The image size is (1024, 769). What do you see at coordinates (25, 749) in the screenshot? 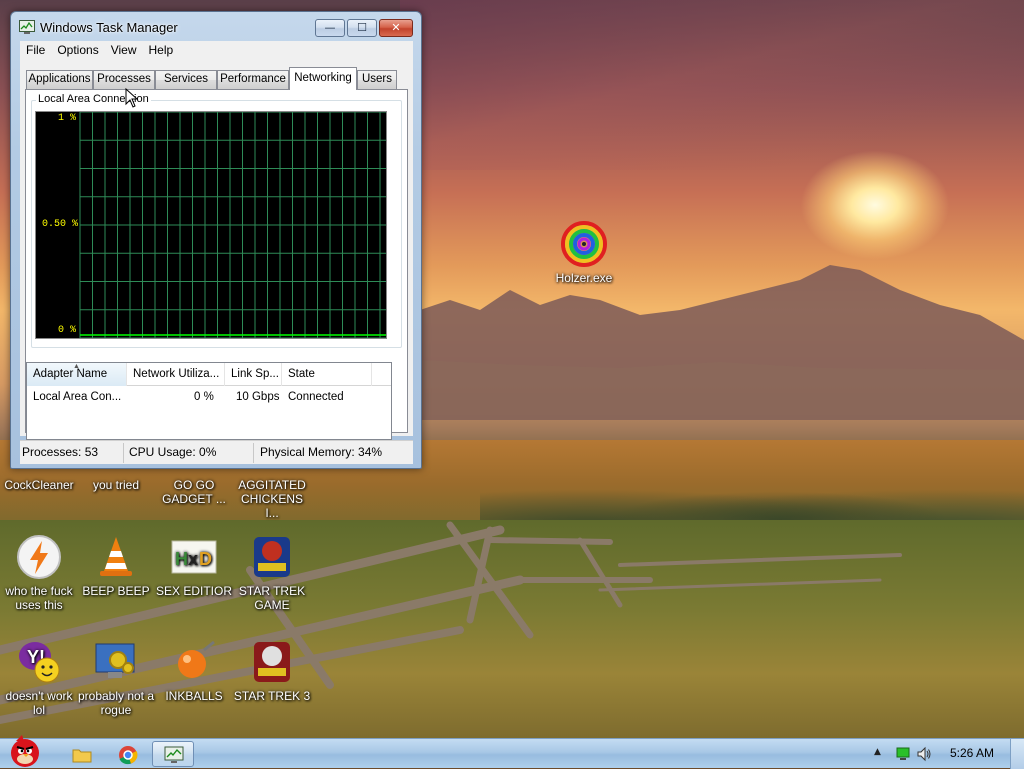
I see `angry-bird-start-icon` at bounding box center [25, 749].